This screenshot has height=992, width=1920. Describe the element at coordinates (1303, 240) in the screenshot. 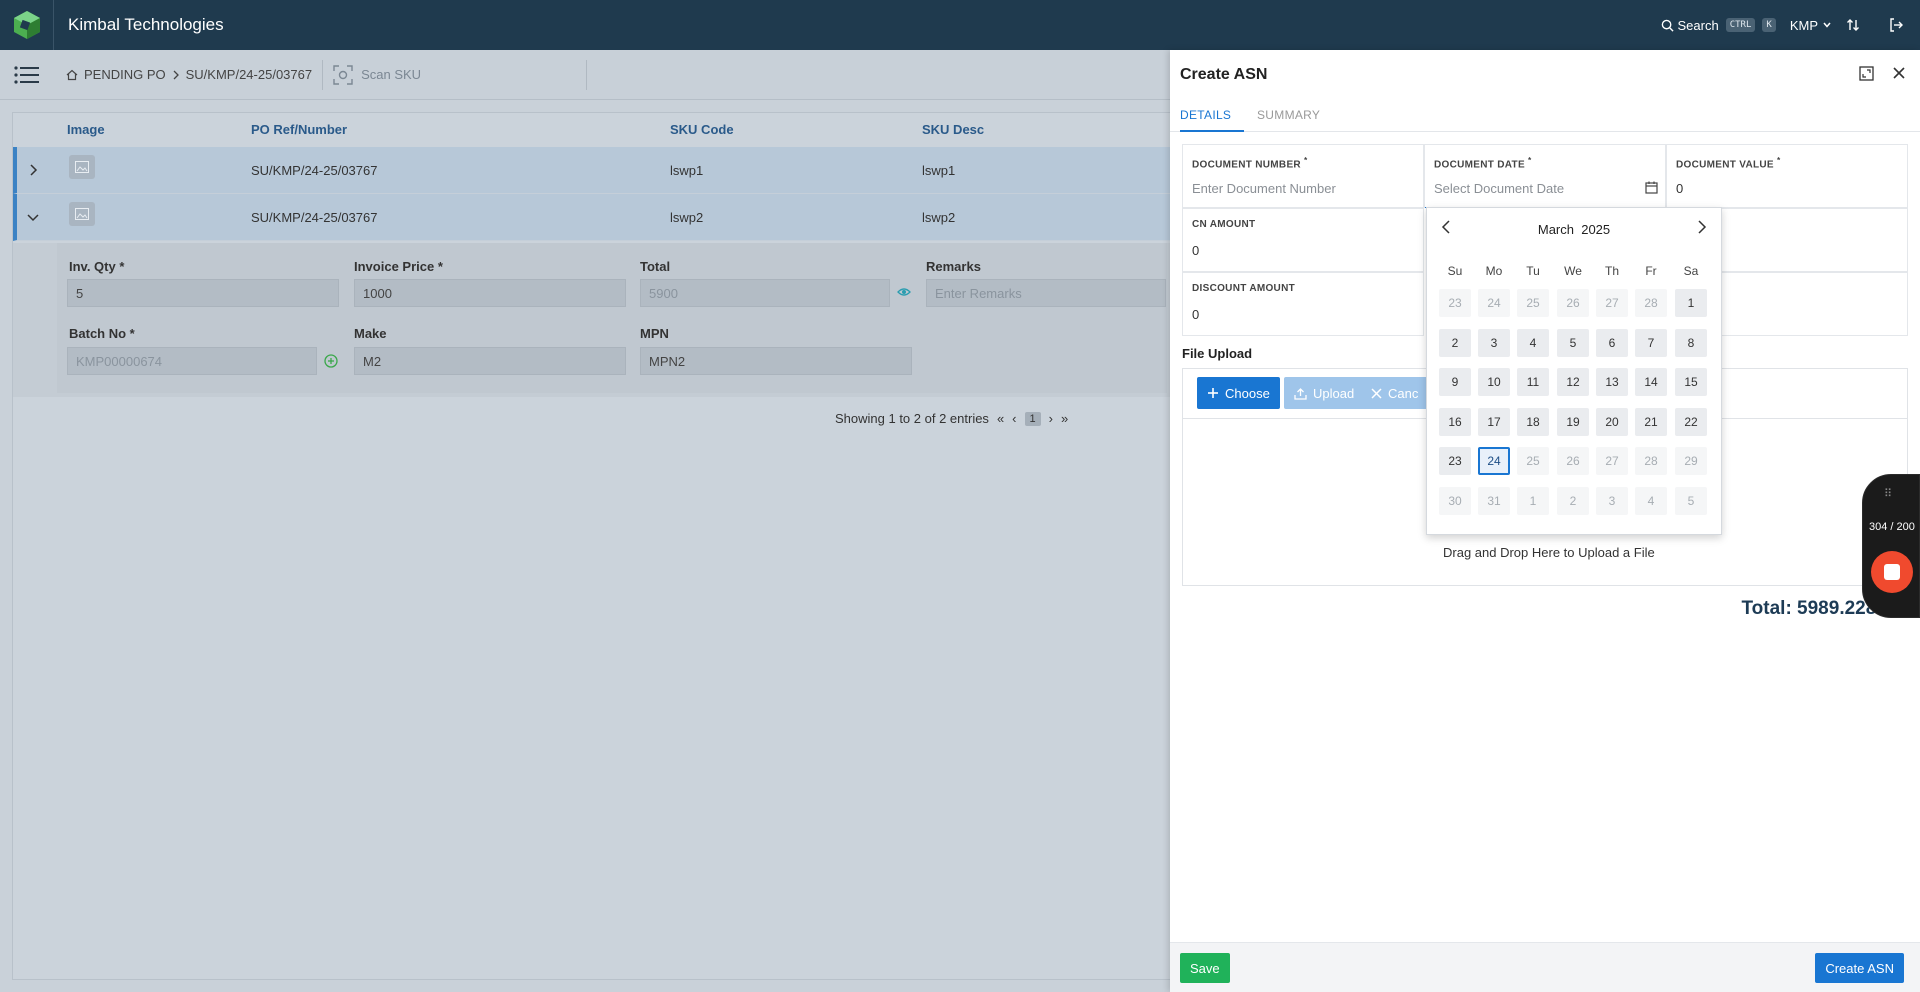

I see `cn-amount-field: CN AMOUNT 0` at that location.